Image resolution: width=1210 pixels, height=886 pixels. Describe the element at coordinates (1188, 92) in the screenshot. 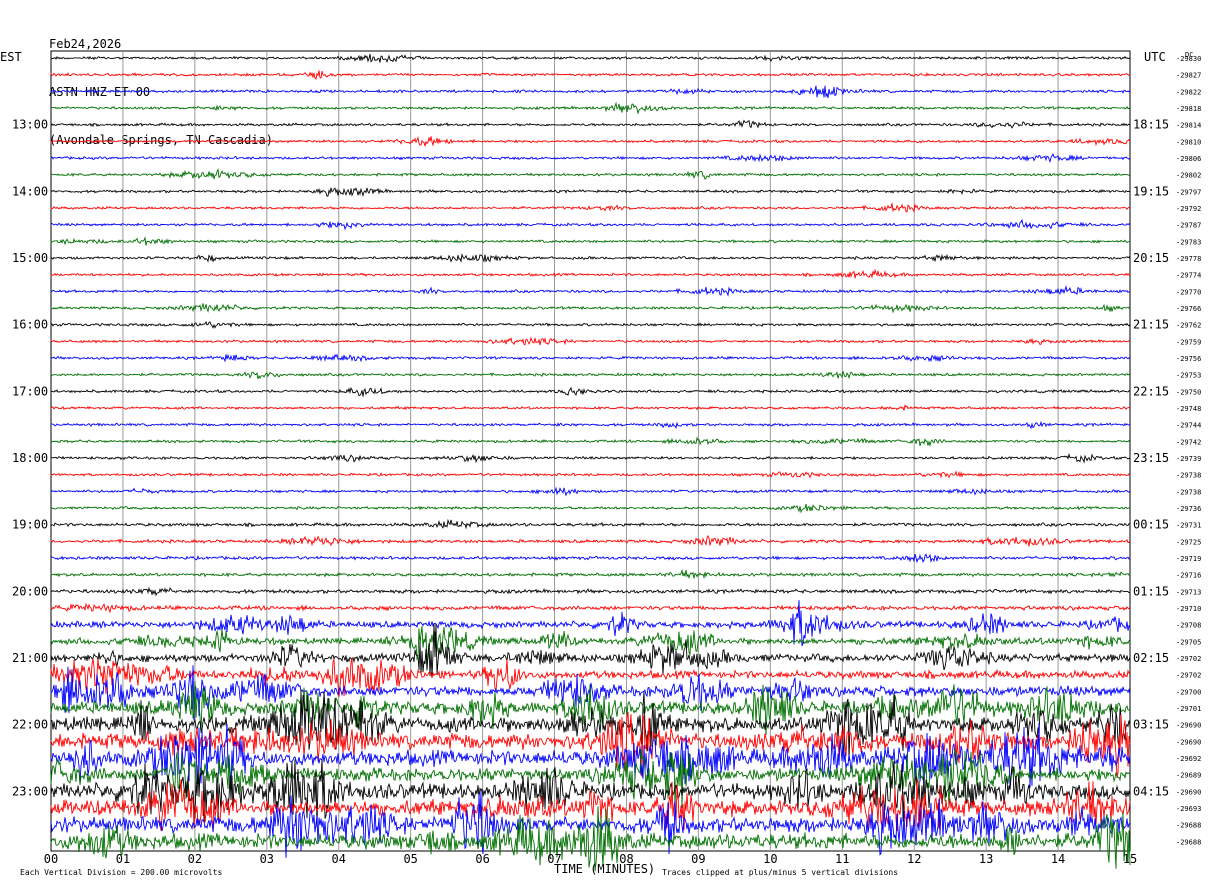

I see `dc-offset-2: -29822` at that location.